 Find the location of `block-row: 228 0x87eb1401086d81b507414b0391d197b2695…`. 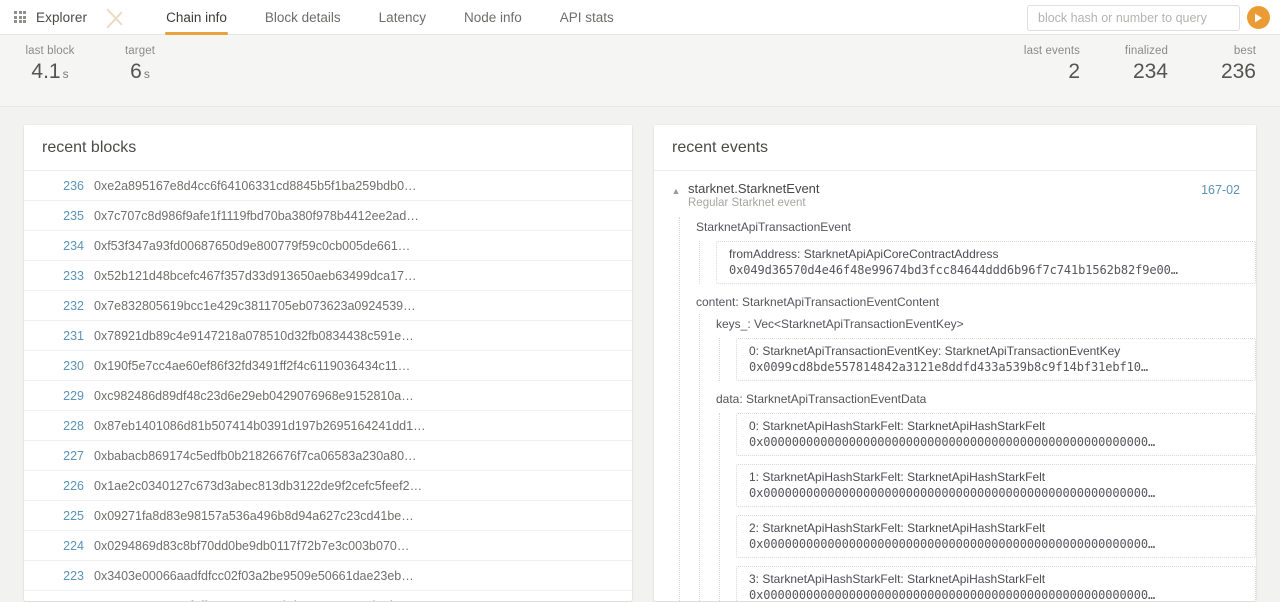

block-row: 228 0x87eb1401086d81b507414b0391d197b2695… is located at coordinates (328, 426).